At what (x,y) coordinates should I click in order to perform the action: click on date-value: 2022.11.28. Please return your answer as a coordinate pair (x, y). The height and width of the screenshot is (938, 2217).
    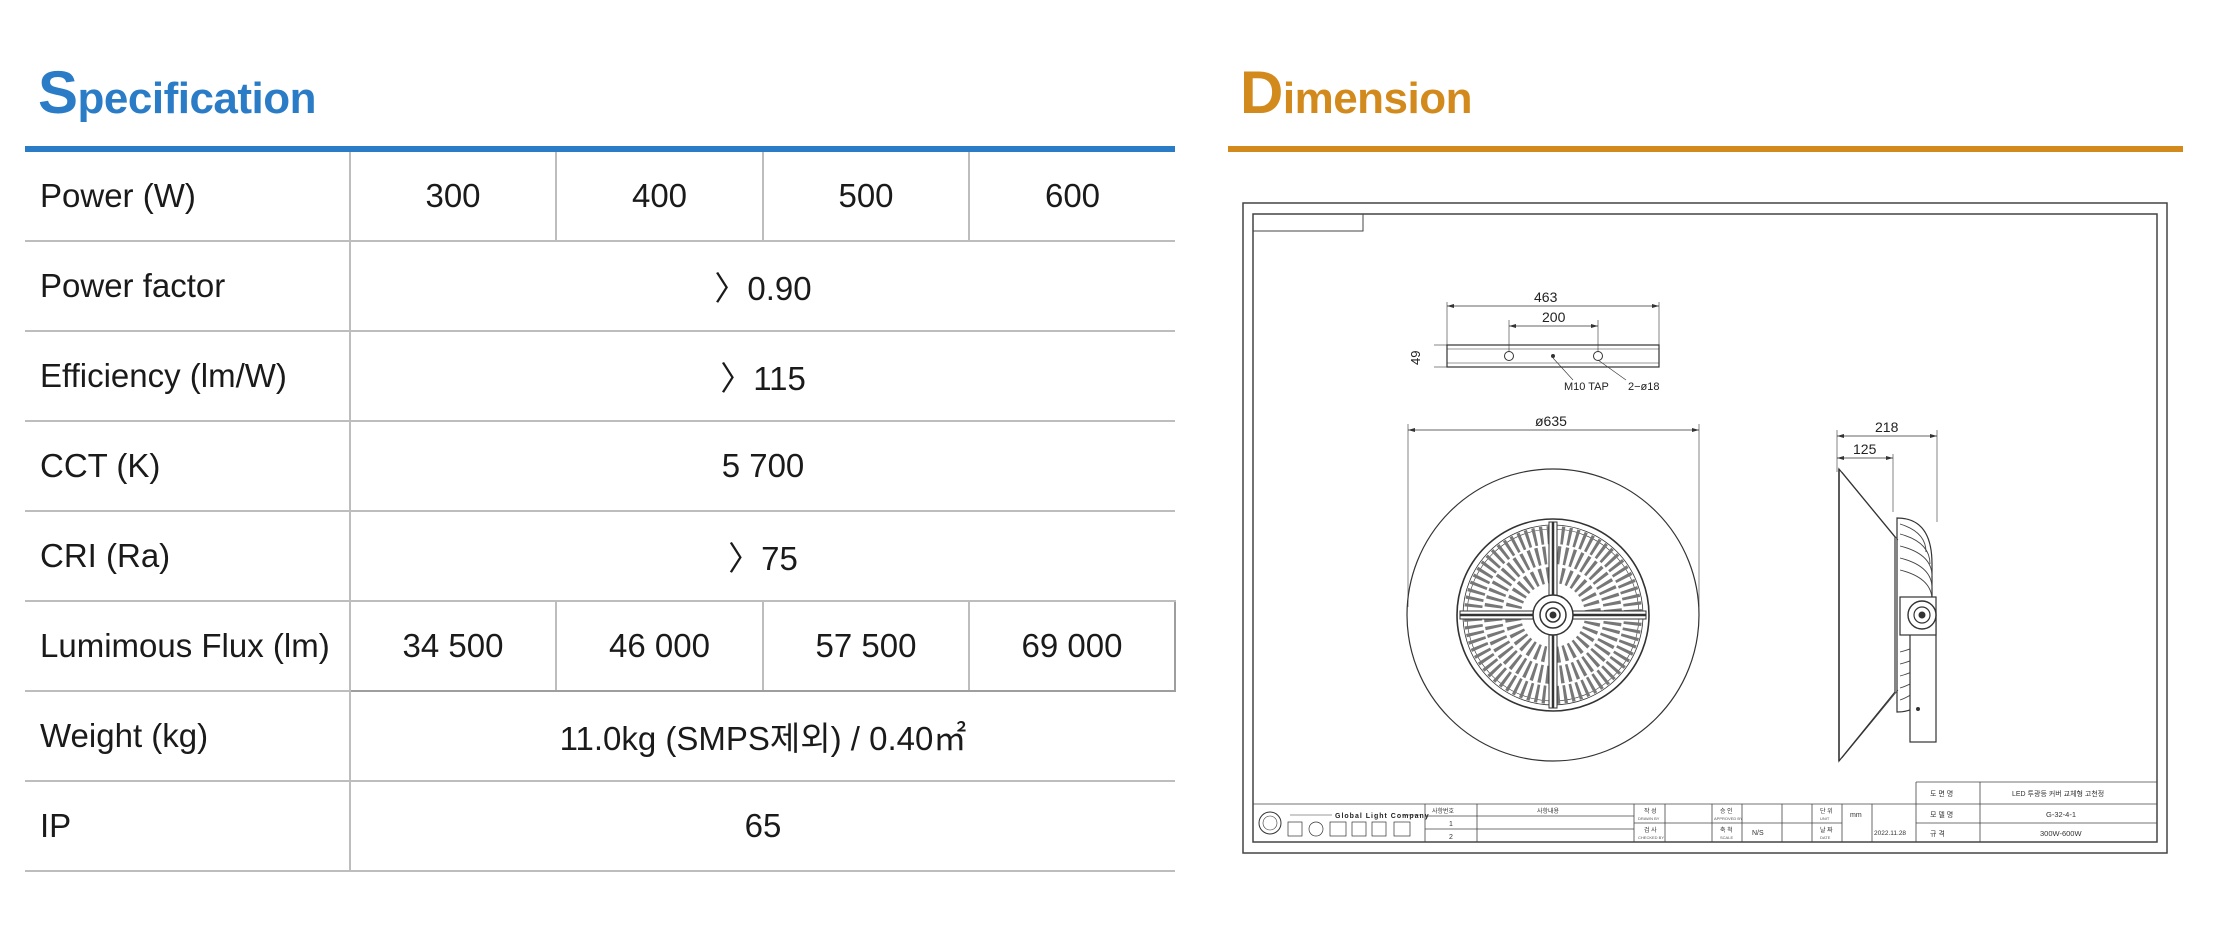
    Looking at the image, I should click on (1890, 833).